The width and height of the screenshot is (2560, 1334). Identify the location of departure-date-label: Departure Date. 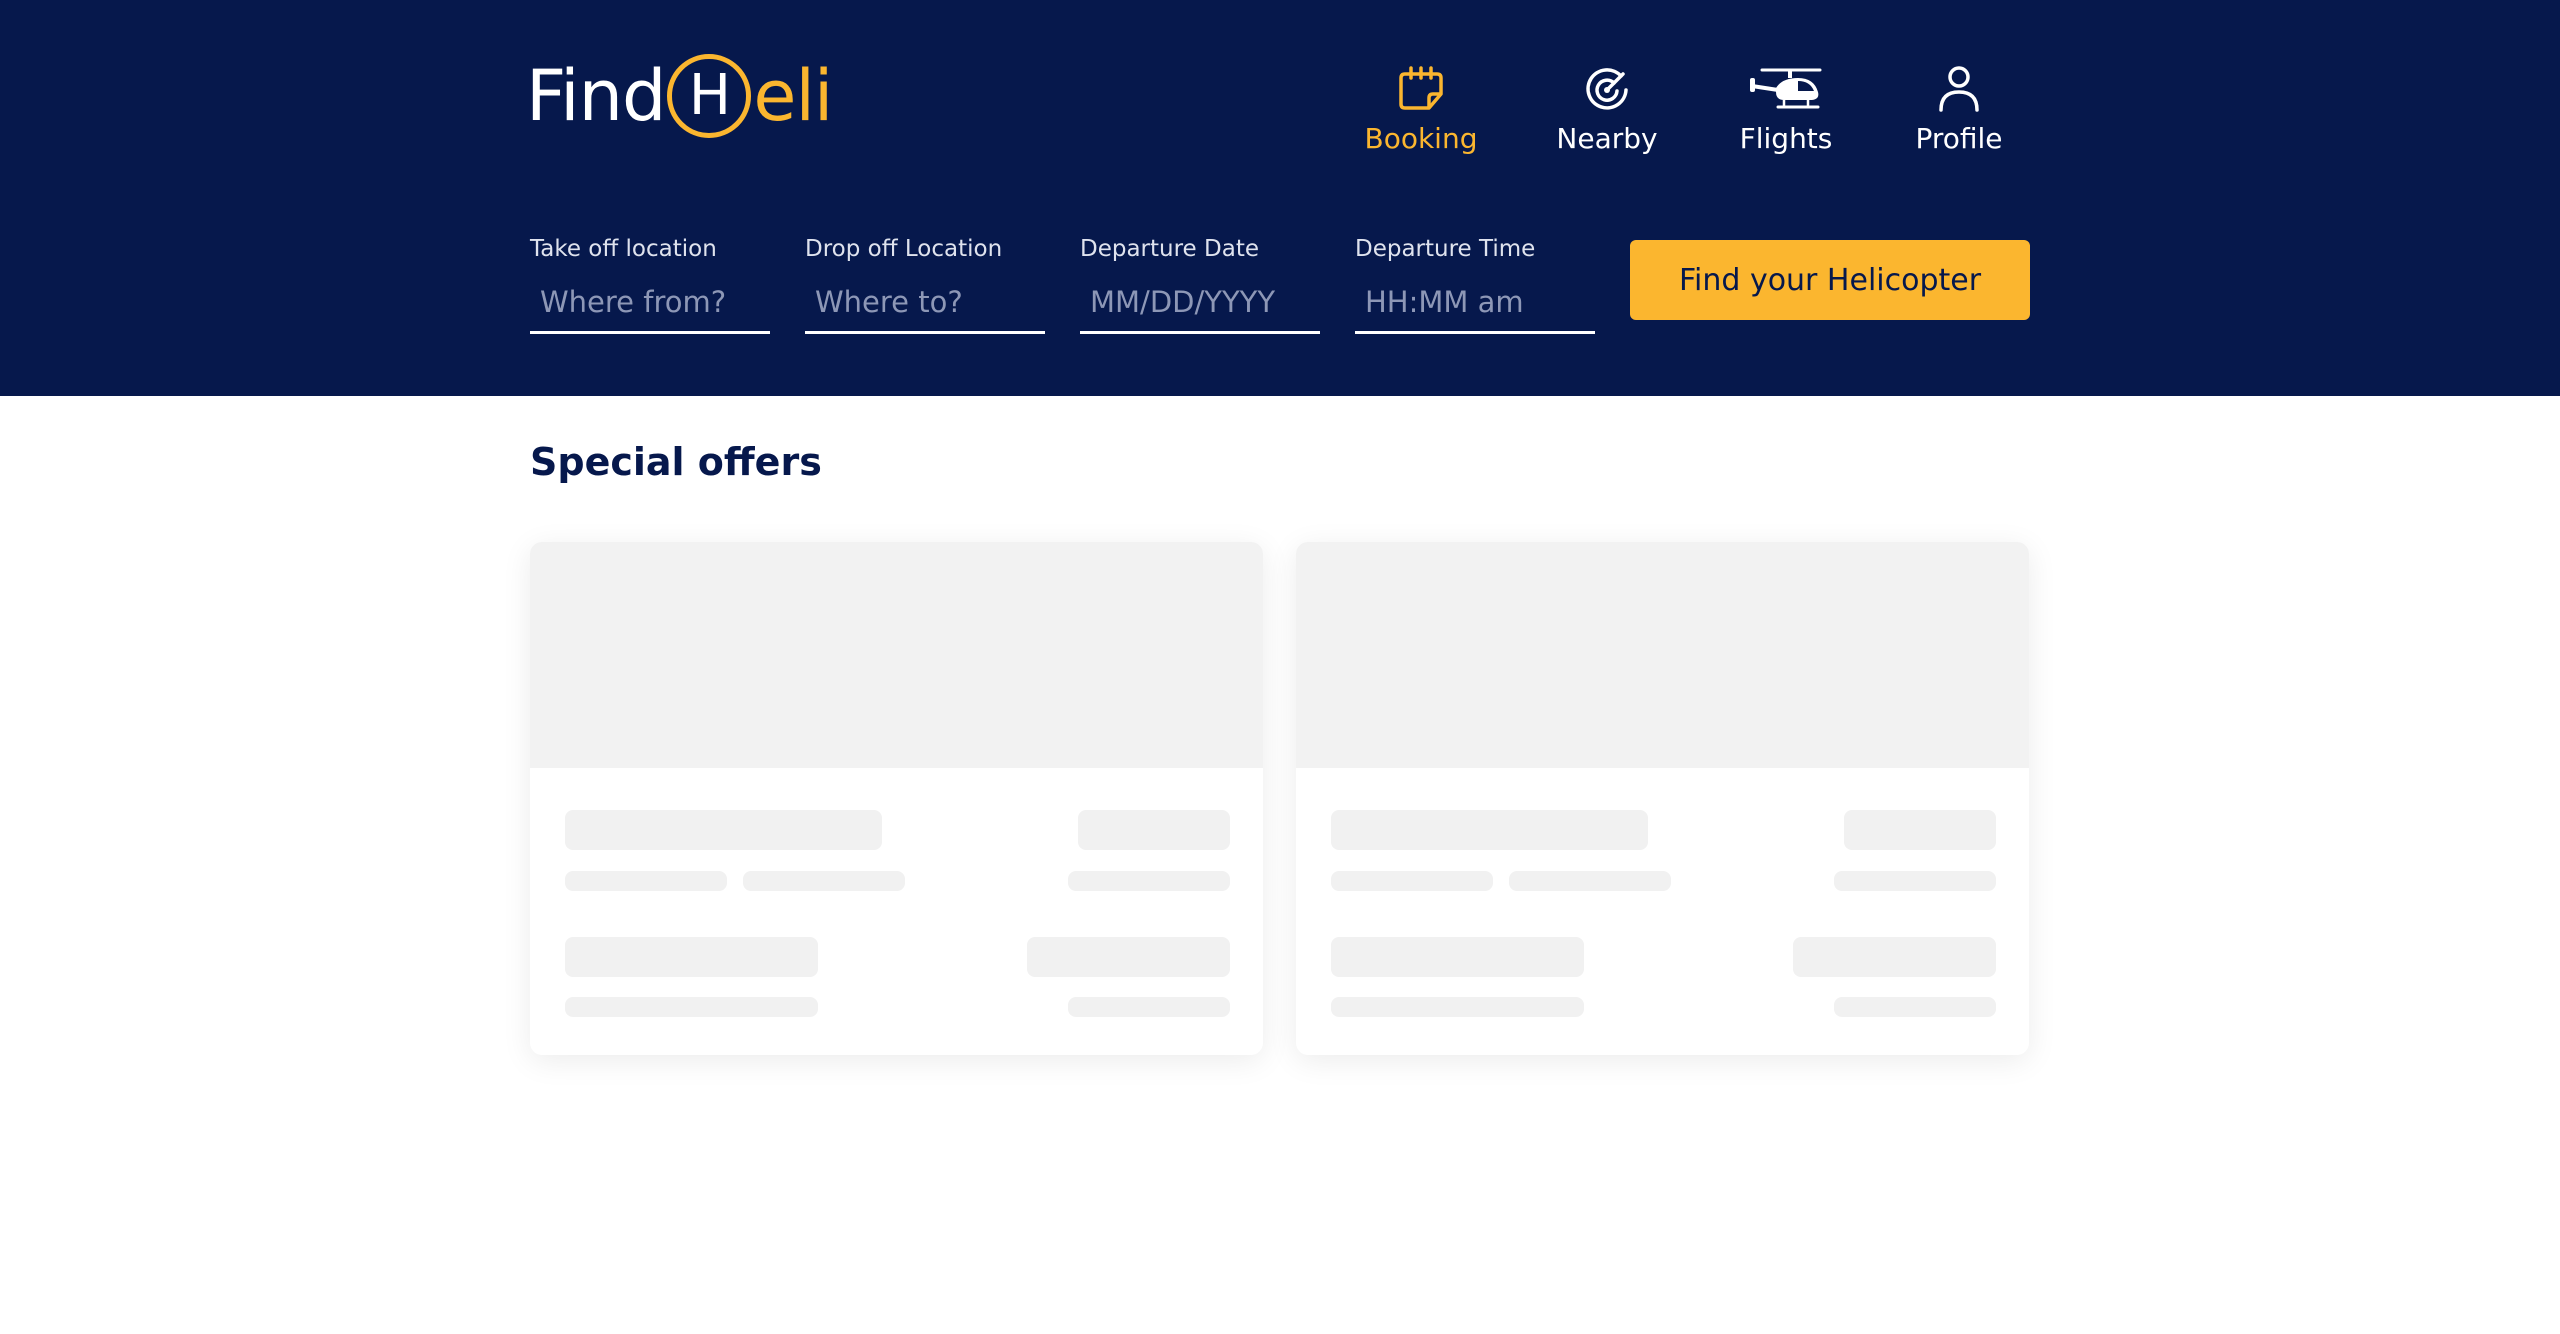
(1169, 249).